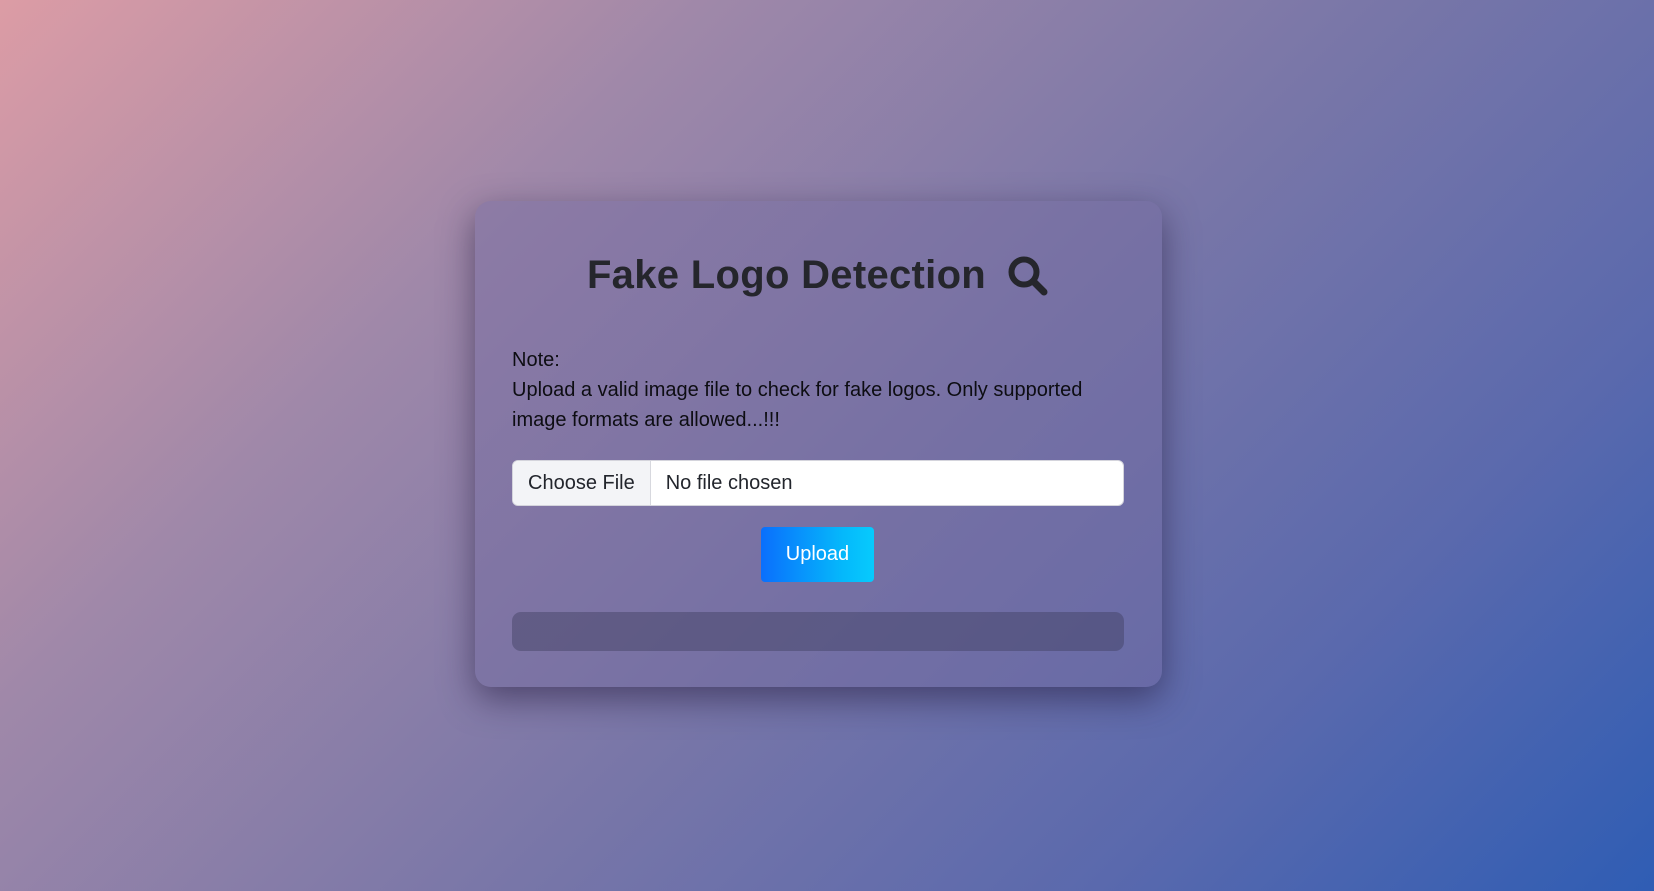  I want to click on file-status-text: No file chosen, so click(729, 482).